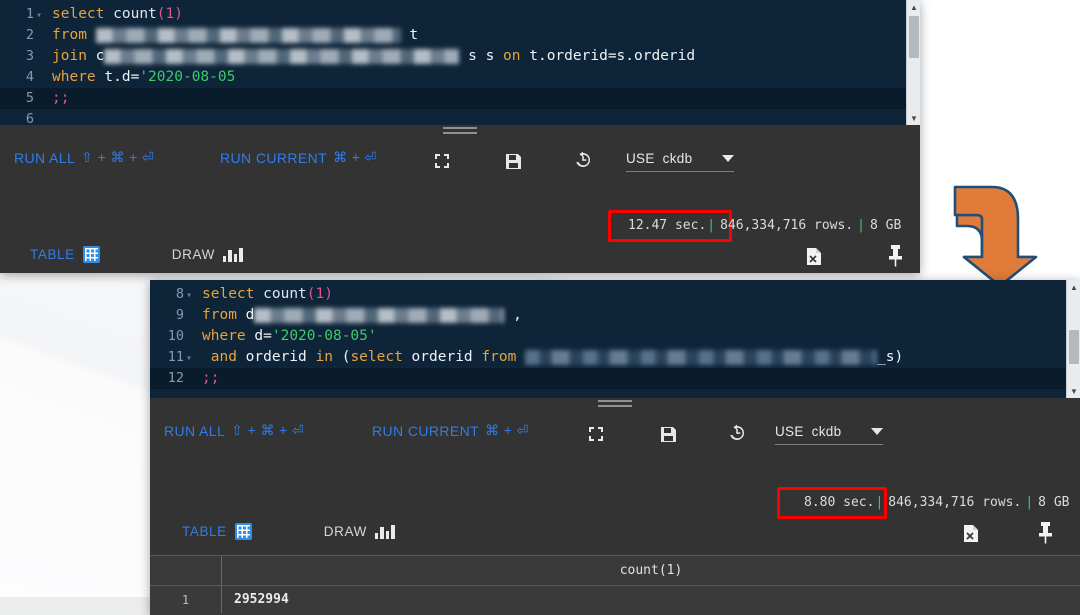 The height and width of the screenshot is (615, 1080). I want to click on editor-scrollbar-top: ▲ ▼, so click(913, 62).